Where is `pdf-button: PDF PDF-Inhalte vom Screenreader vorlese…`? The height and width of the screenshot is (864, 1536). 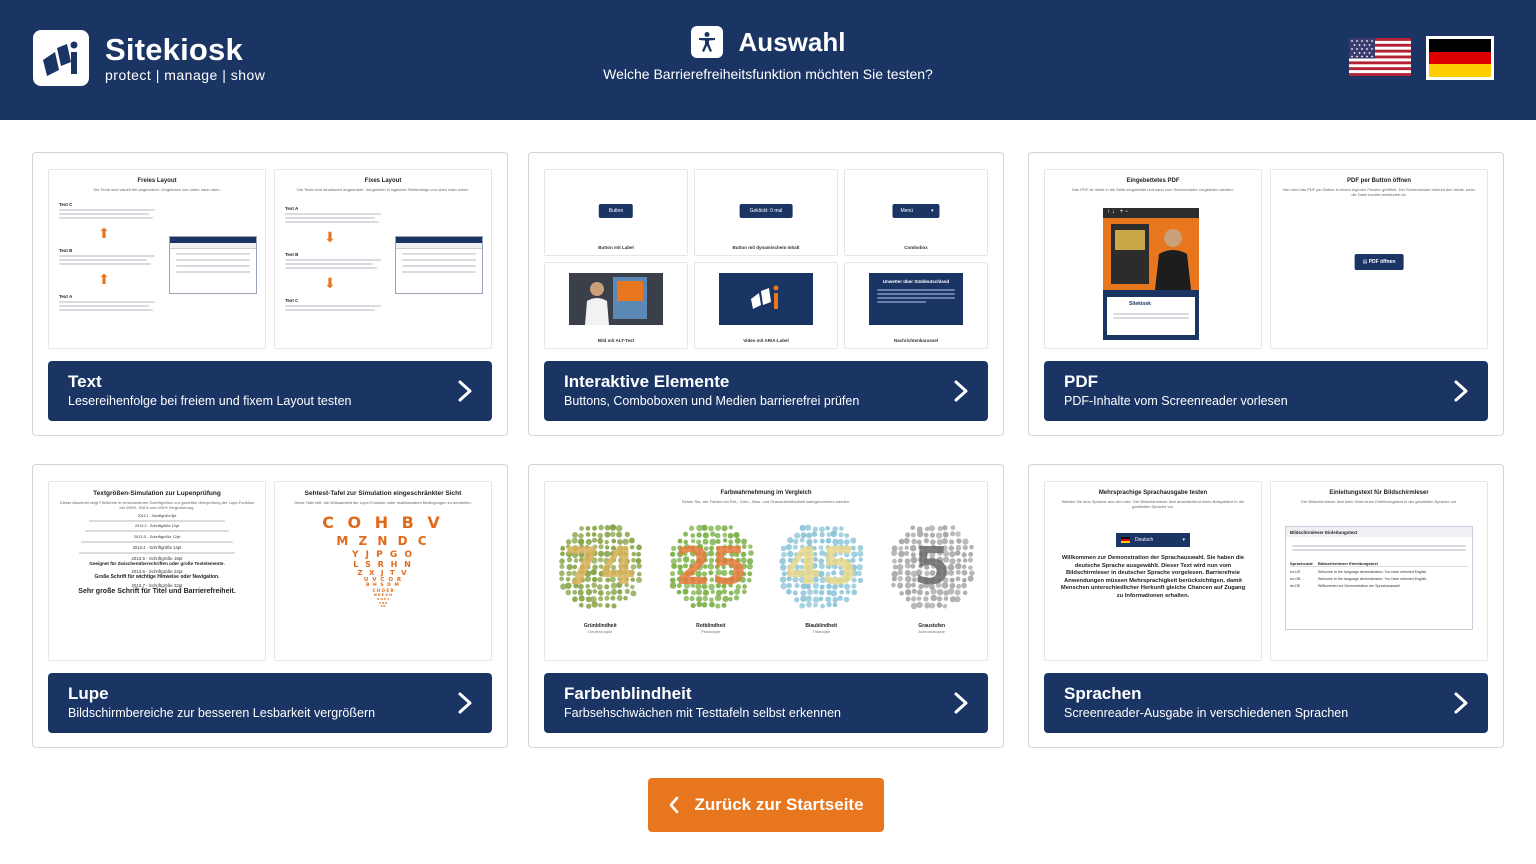 pdf-button: PDF PDF-Inhalte vom Screenreader vorlese… is located at coordinates (1266, 391).